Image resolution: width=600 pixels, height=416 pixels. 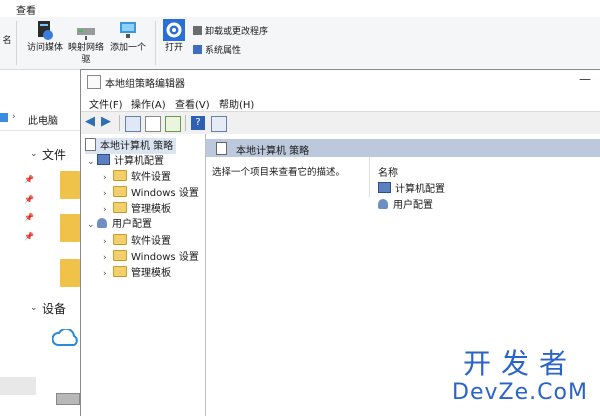 What do you see at coordinates (133, 124) in the screenshot?
I see `show-tree-icon` at bounding box center [133, 124].